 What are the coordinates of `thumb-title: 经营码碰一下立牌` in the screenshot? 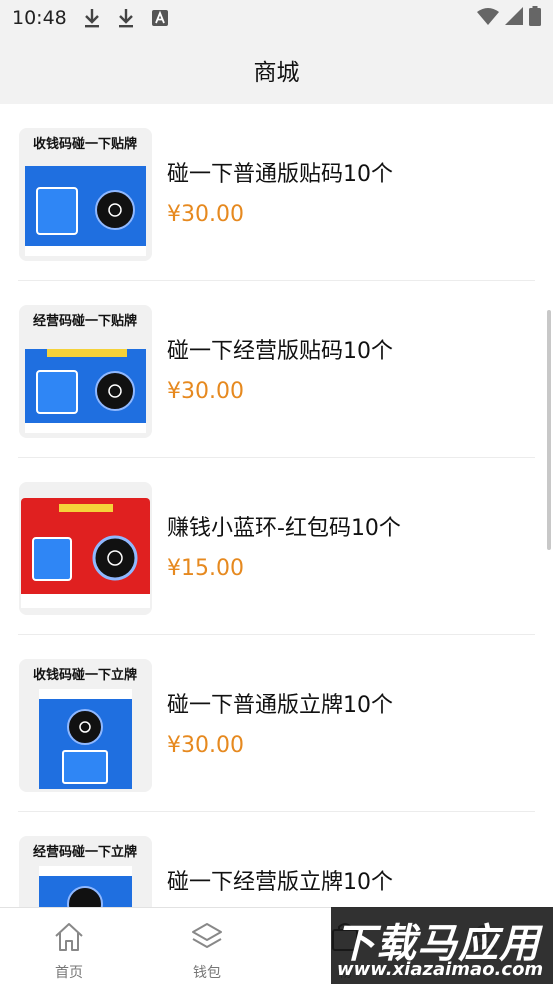 It's located at (85, 852).